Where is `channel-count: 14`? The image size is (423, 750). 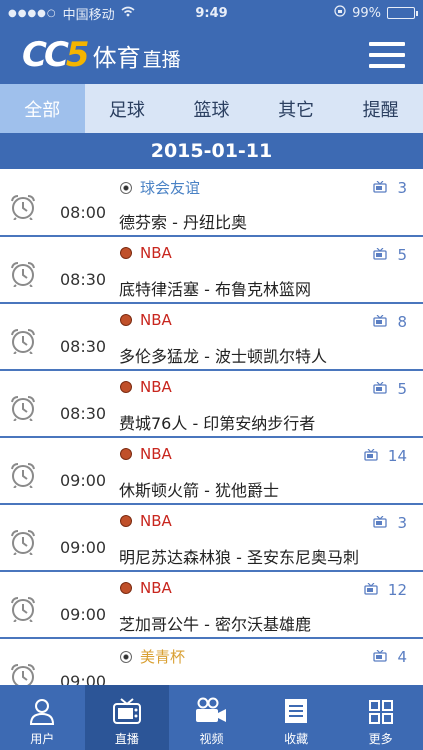
channel-count: 14 is located at coordinates (385, 456).